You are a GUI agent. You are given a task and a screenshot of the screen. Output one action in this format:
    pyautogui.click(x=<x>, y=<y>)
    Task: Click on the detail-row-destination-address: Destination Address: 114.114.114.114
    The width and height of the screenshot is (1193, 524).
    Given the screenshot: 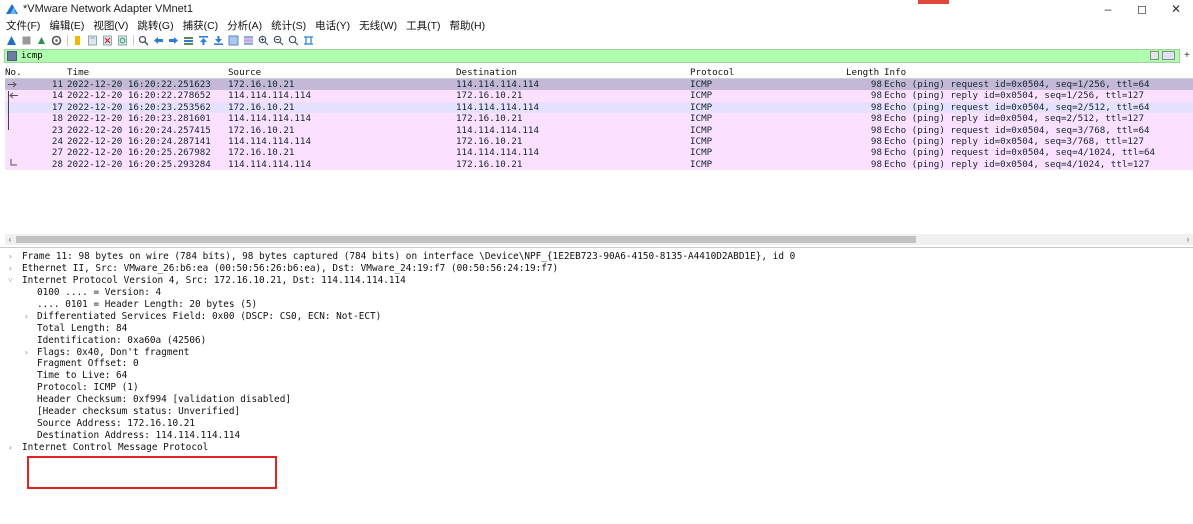 What is the action you would take?
    pyautogui.click(x=598, y=436)
    